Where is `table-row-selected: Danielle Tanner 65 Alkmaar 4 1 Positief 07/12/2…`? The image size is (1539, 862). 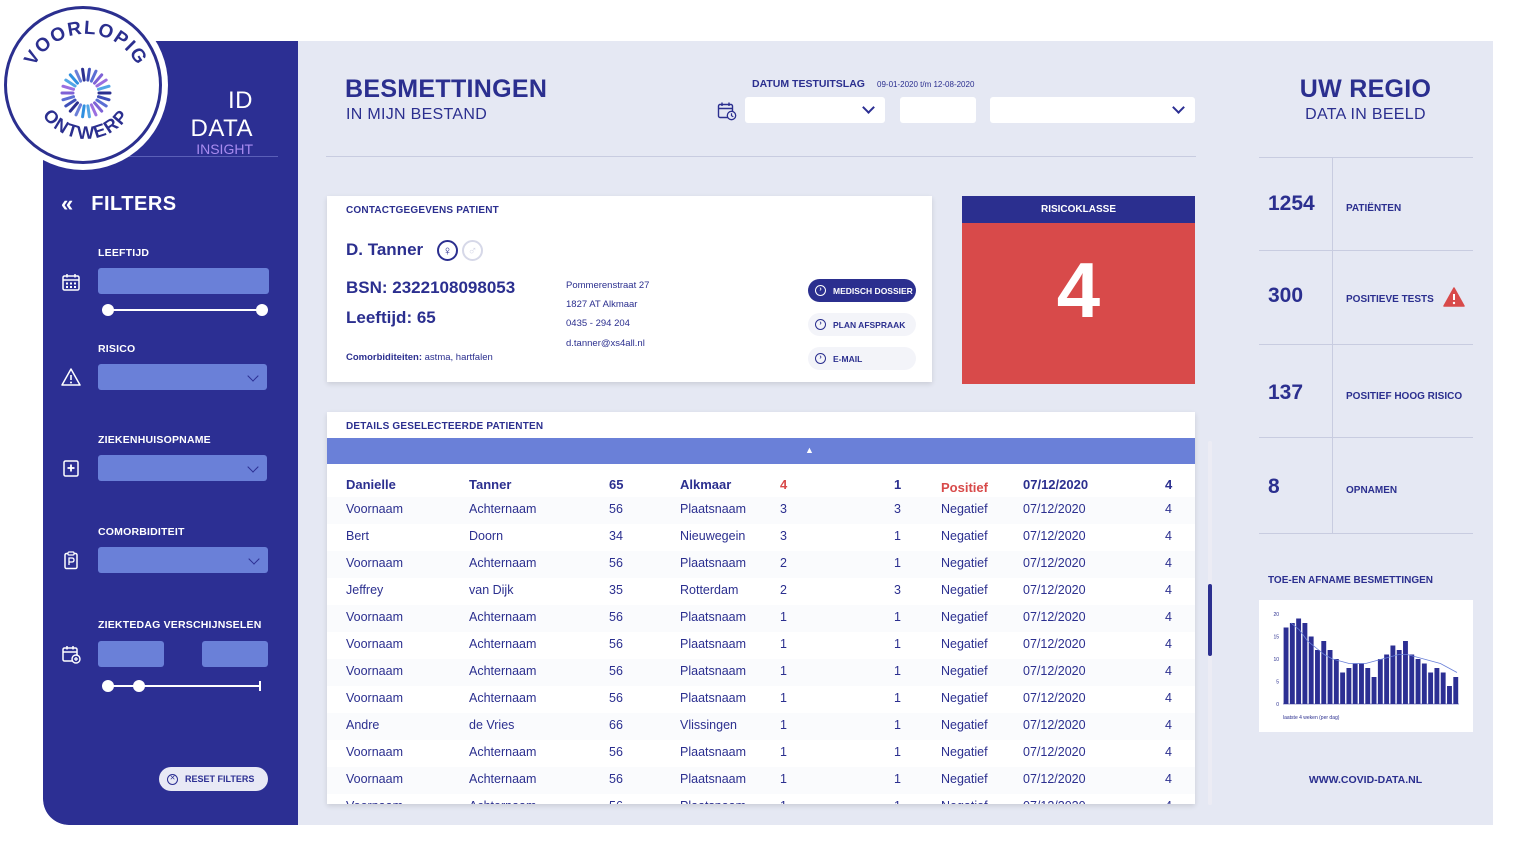
table-row-selected: Danielle Tanner 65 Alkmaar 4 1 Positief 07/12/2… is located at coordinates (761, 485).